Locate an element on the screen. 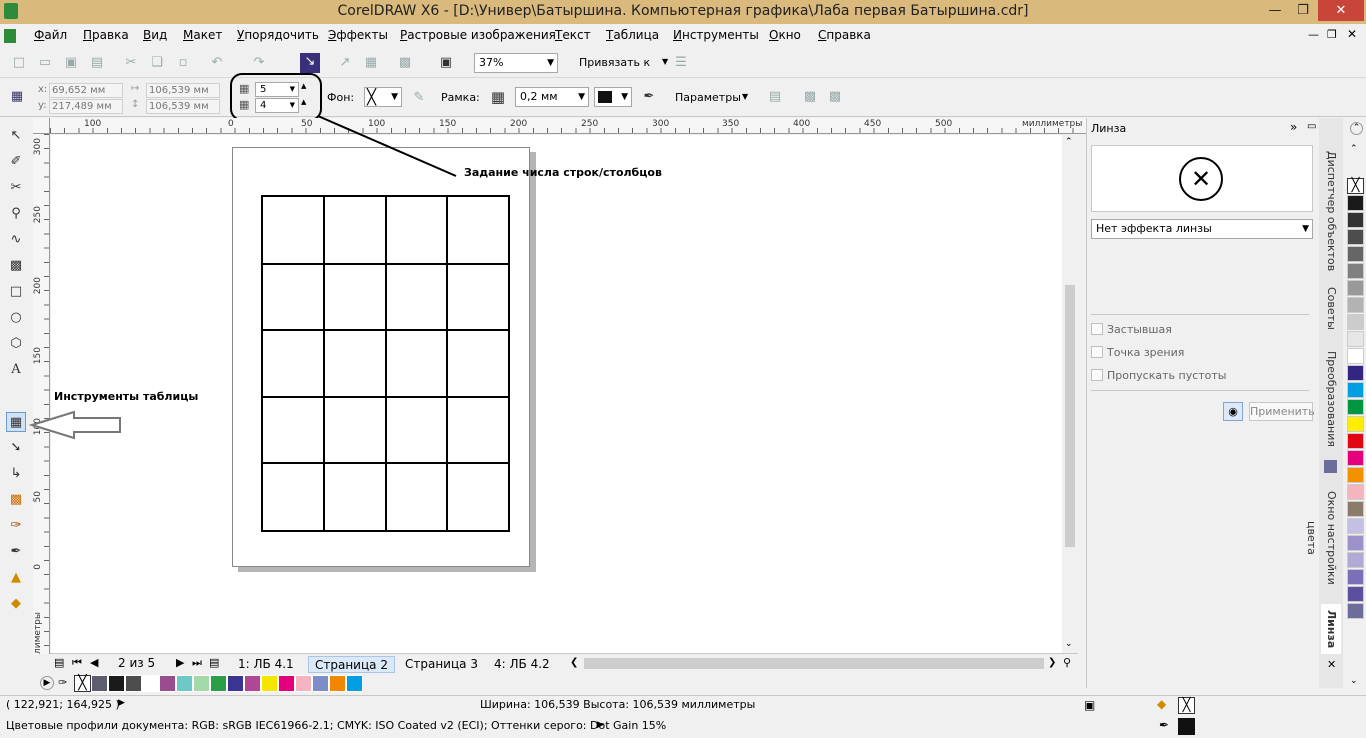 Image resolution: width=1366 pixels, height=738 pixels. fill-color-indicator: ╳ is located at coordinates (1186, 705).